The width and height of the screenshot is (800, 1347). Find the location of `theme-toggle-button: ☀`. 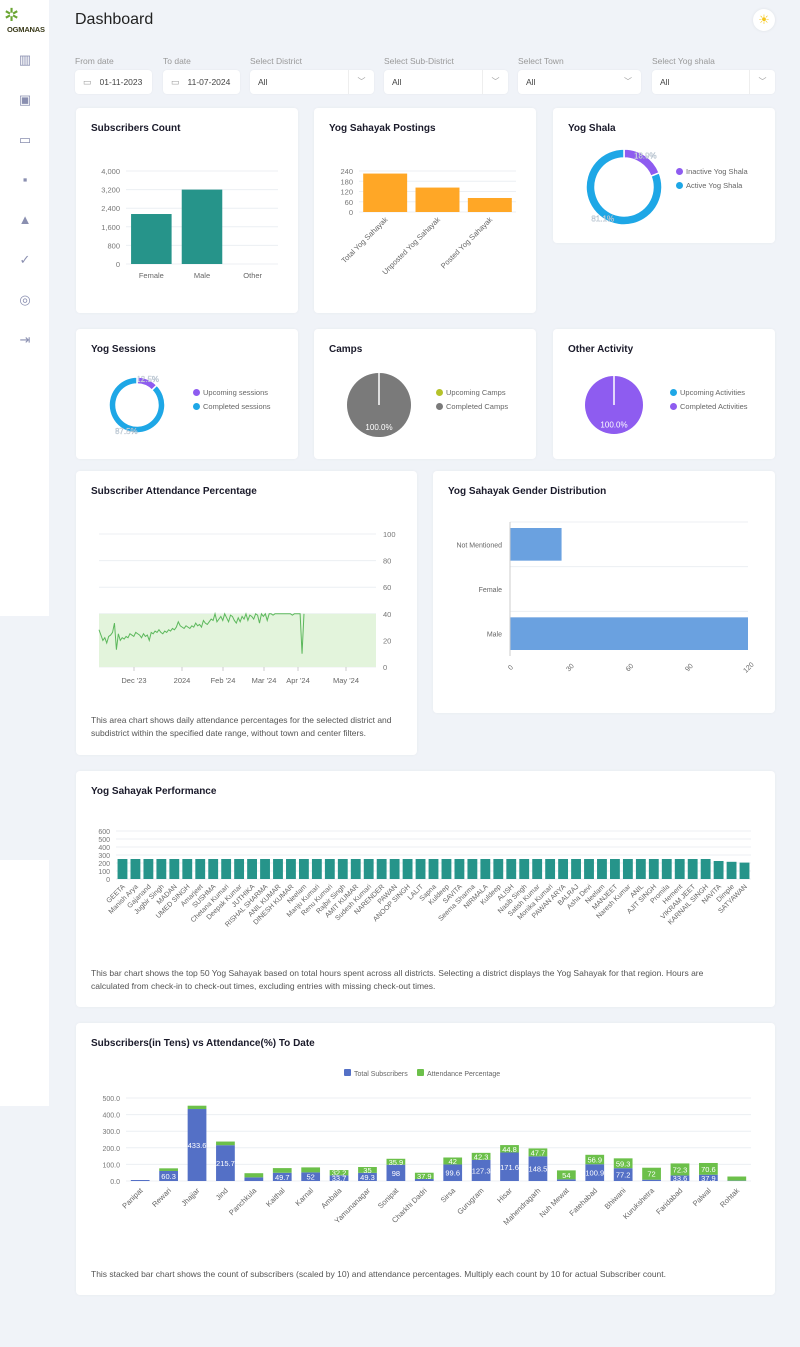

theme-toggle-button: ☀ is located at coordinates (764, 20).